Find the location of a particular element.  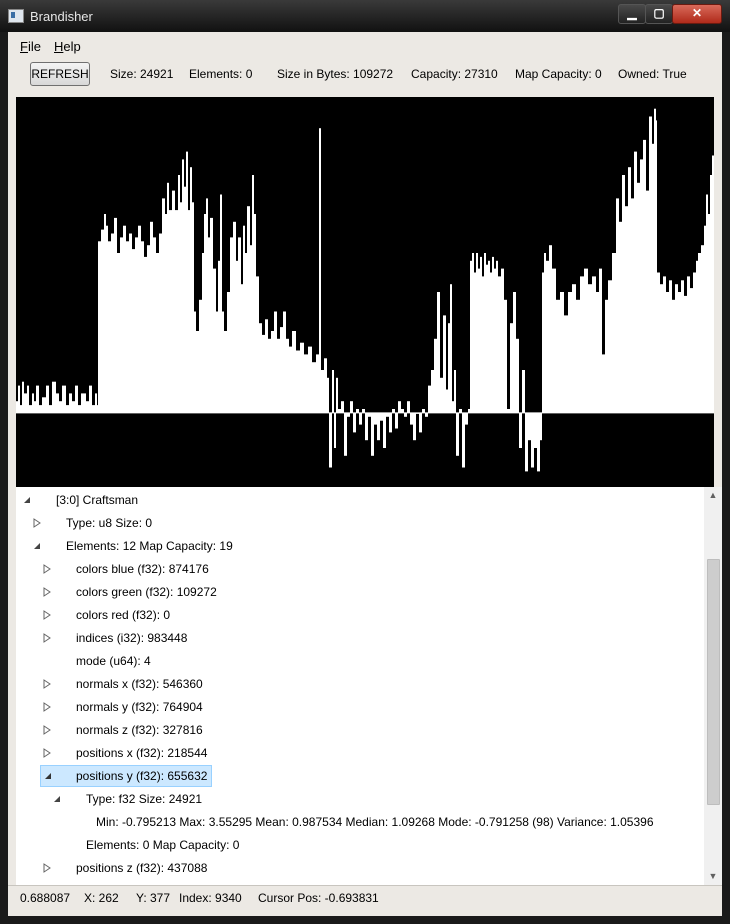

tree-label: colors blue (f32): 874176 is located at coordinates (142, 569).